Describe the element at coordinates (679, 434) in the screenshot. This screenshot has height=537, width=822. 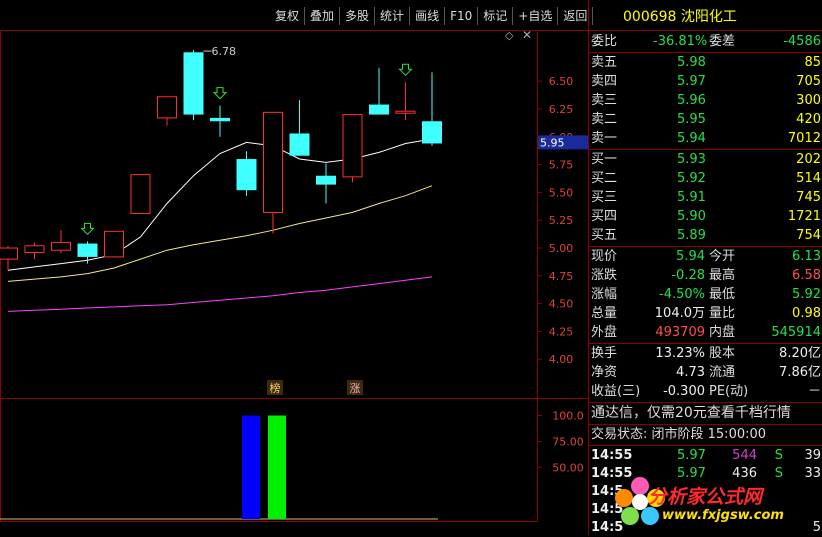
I see `trade-status: 交易状态: 闭市阶段 15:00:00` at that location.